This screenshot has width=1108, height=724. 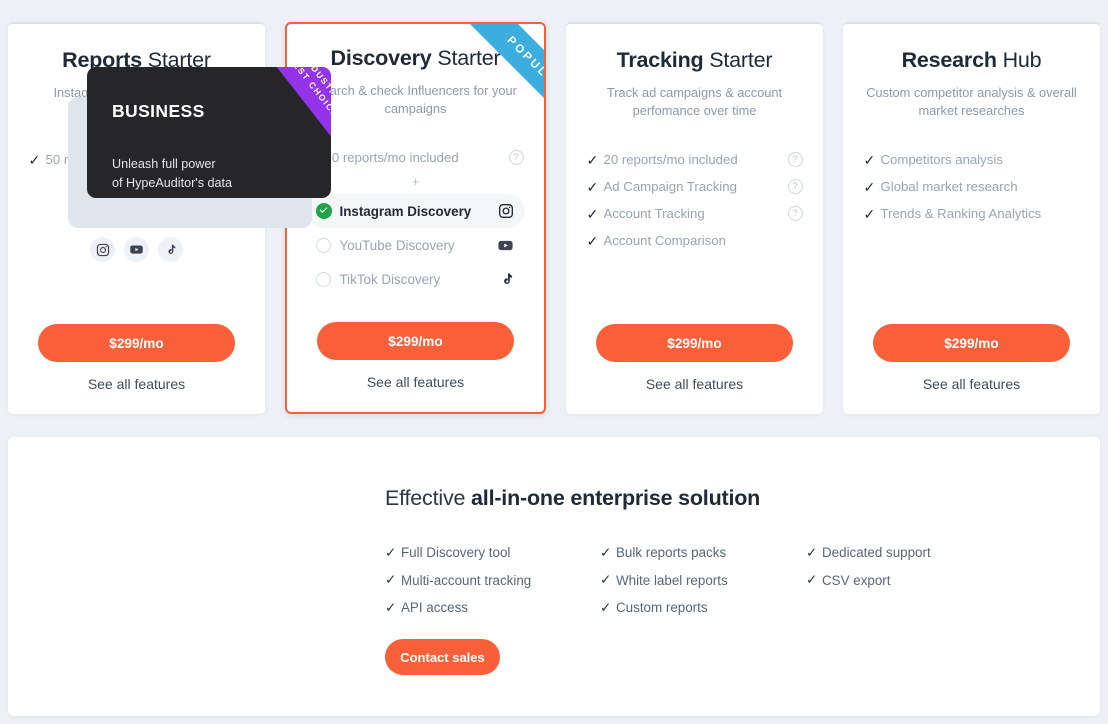 I want to click on enterprise-heading-light: Effective, so click(x=428, y=498).